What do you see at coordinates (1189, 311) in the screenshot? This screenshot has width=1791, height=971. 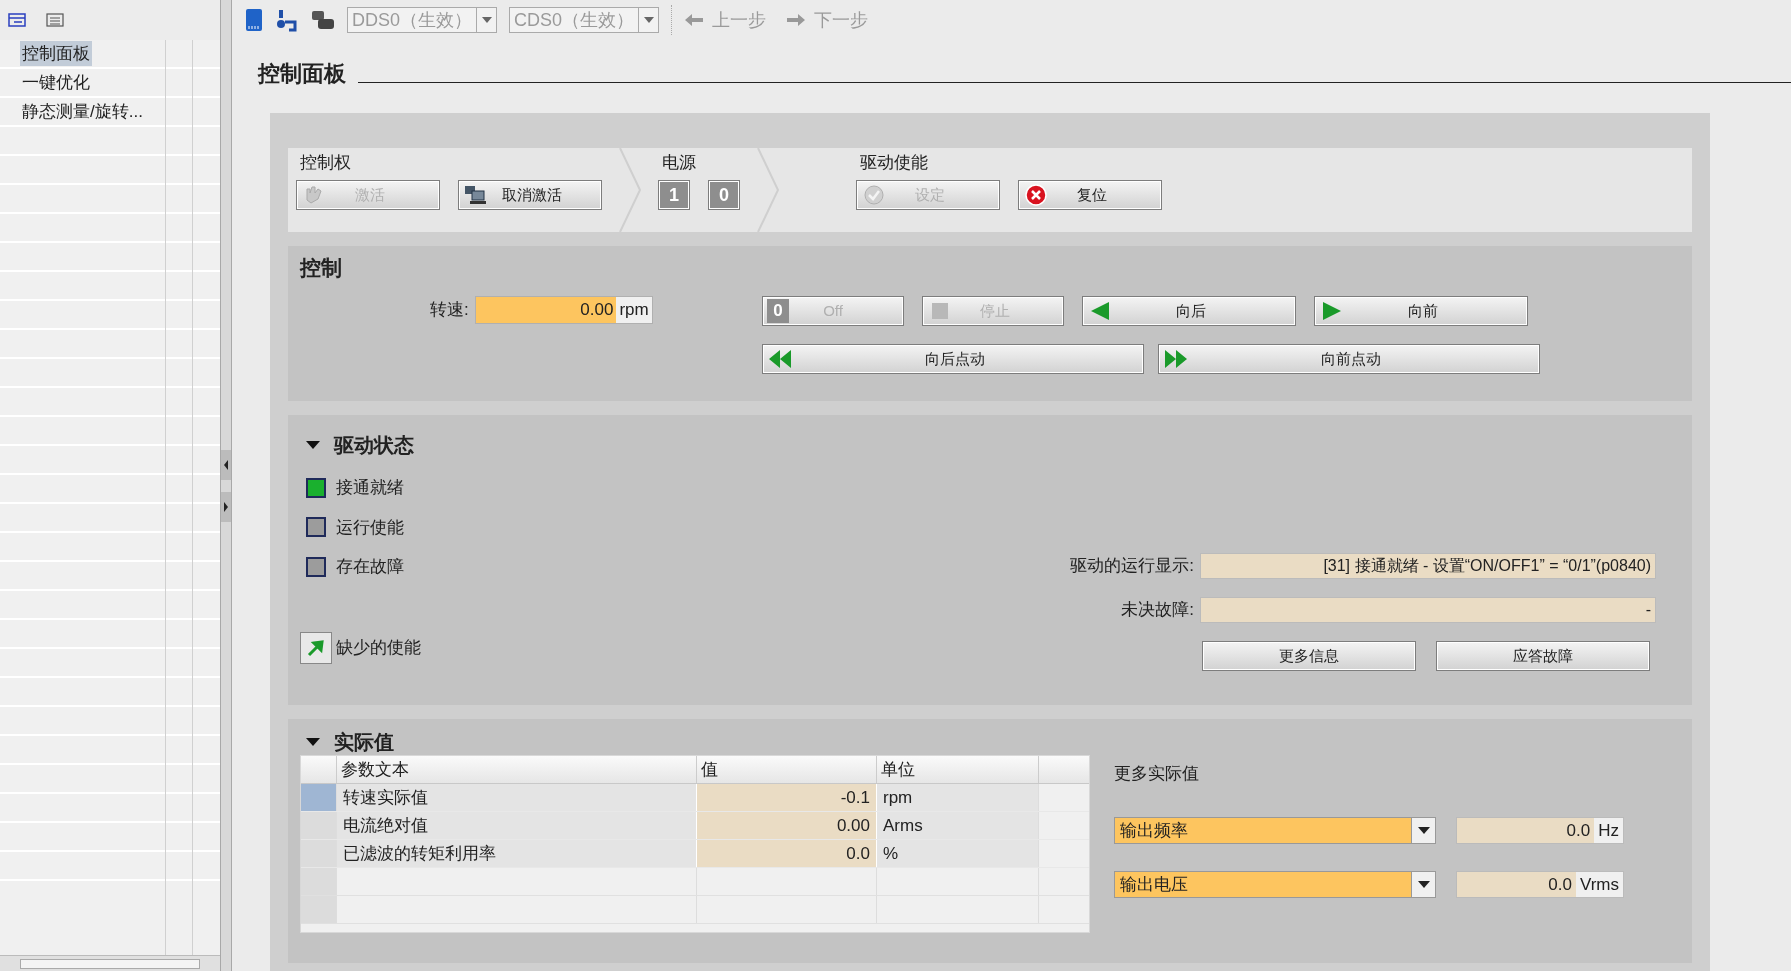 I see `control-button: 向后` at bounding box center [1189, 311].